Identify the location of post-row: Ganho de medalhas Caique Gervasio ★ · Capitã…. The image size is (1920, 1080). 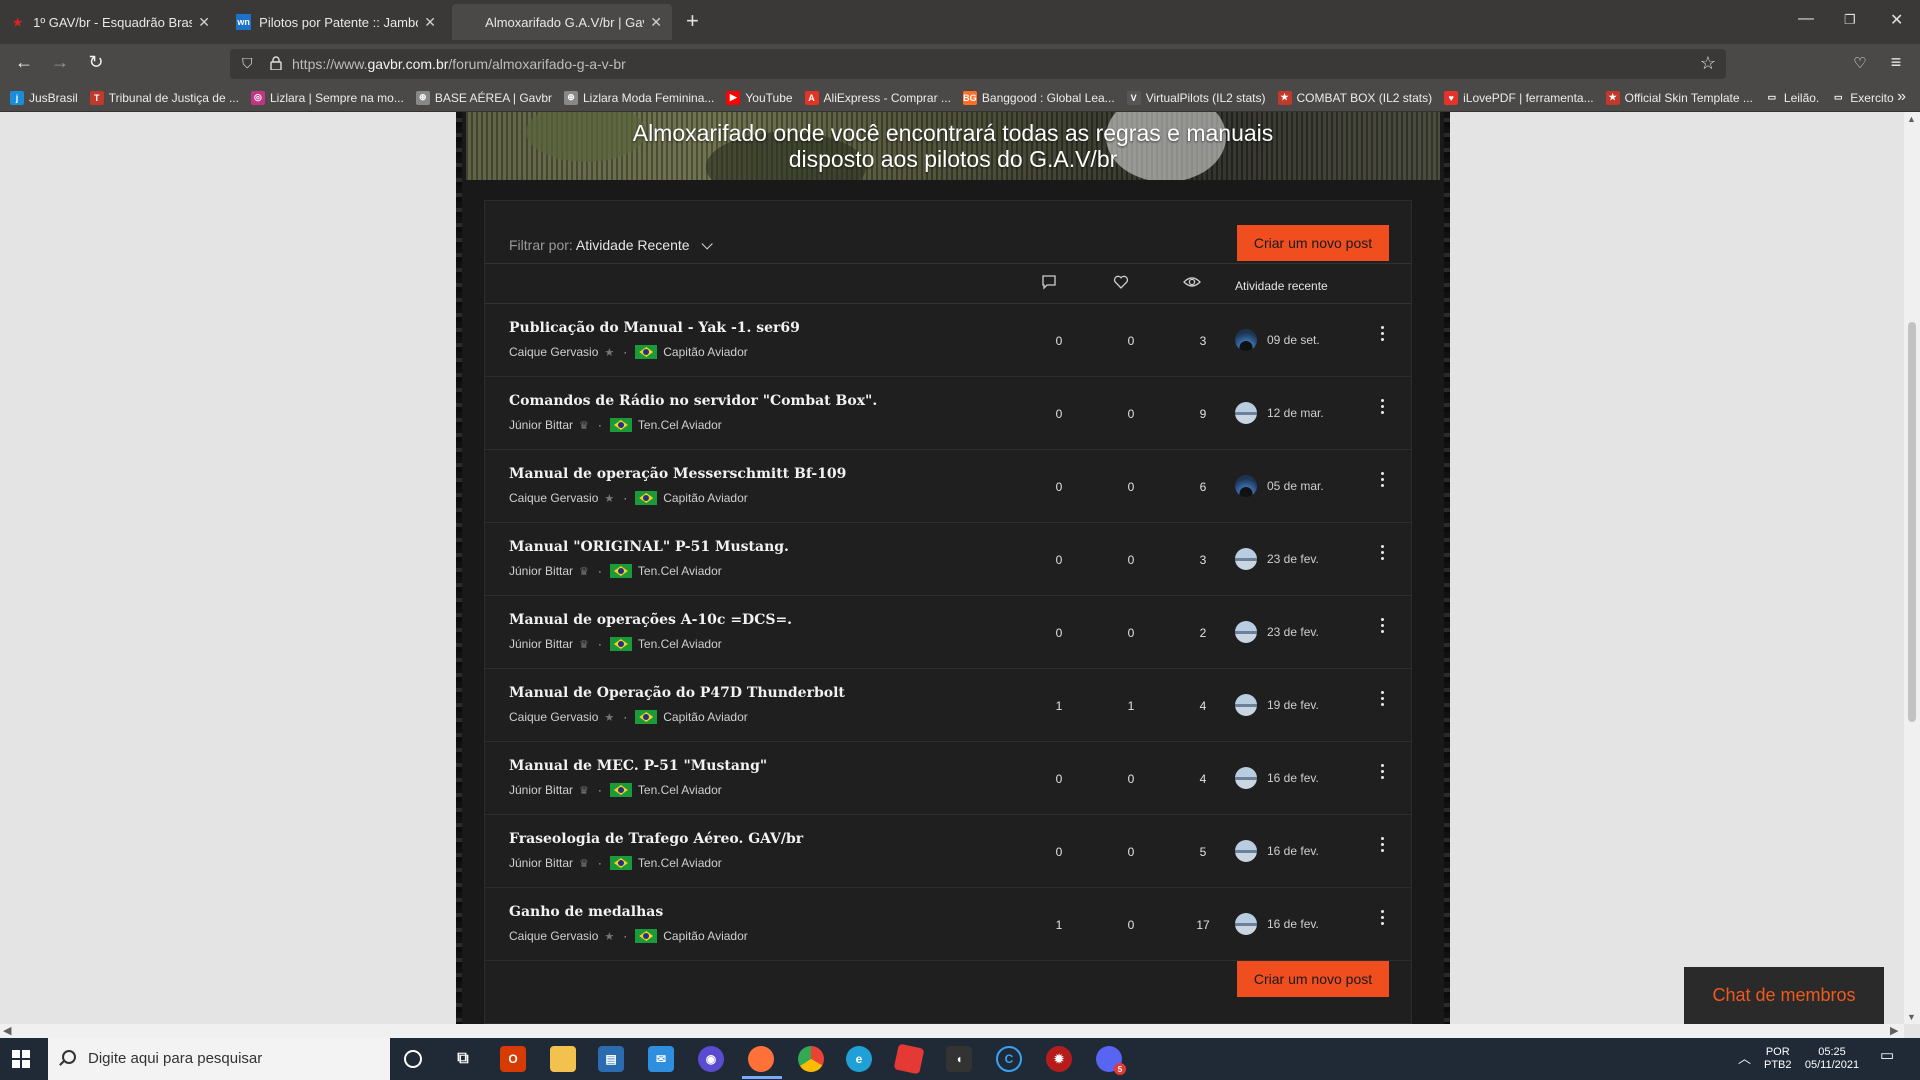
(948, 924).